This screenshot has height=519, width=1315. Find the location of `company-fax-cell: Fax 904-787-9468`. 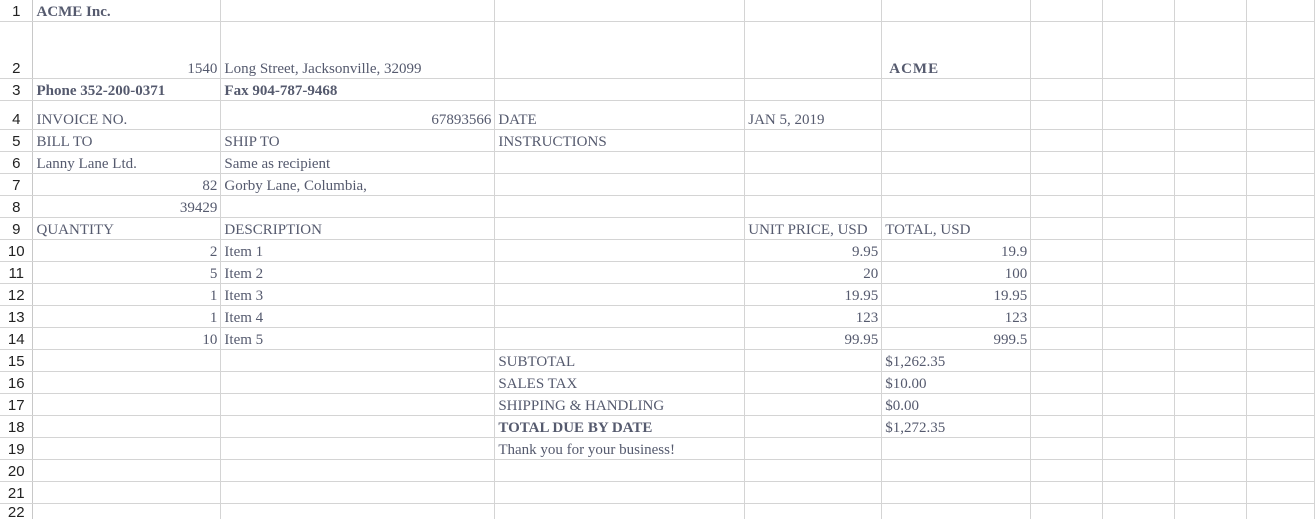

company-fax-cell: Fax 904-787-9468 is located at coordinates (358, 89).